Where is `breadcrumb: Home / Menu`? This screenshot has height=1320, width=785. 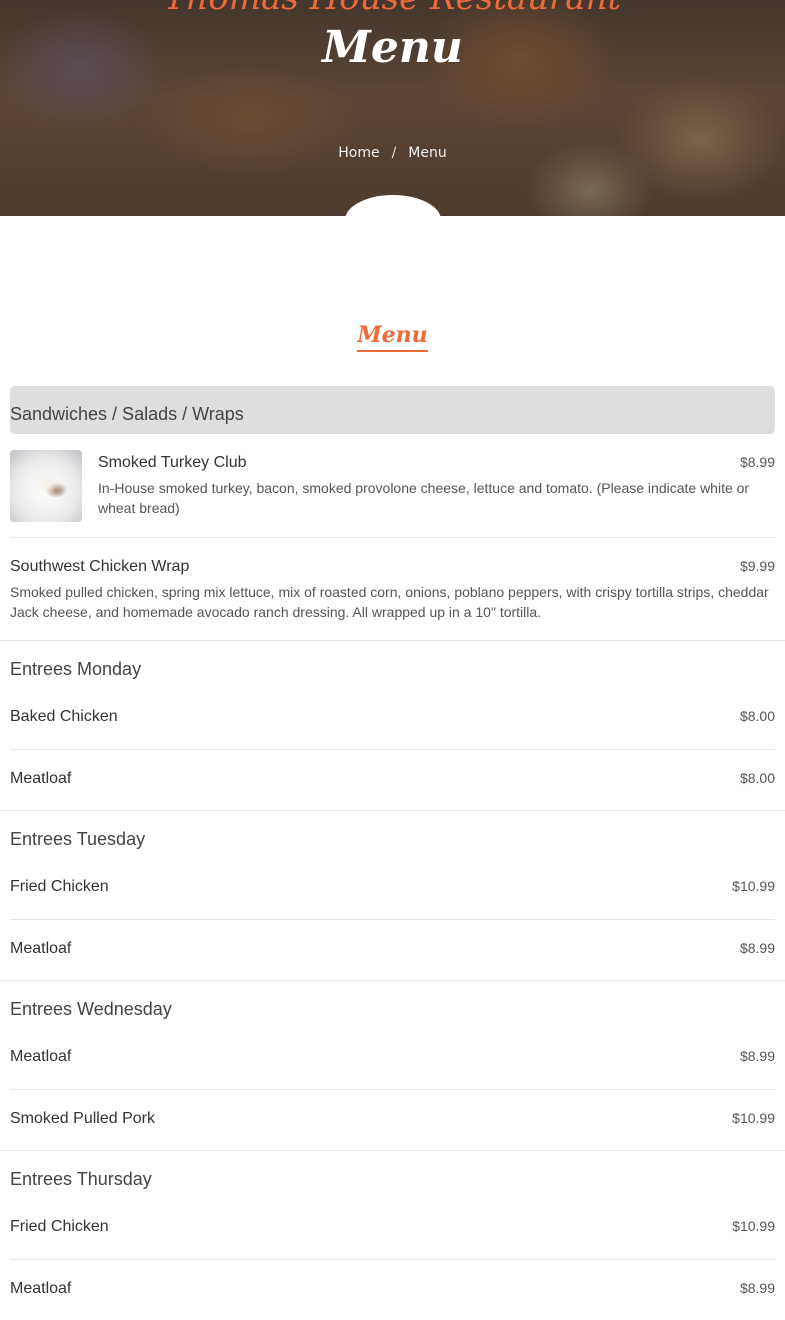
breadcrumb: Home / Menu is located at coordinates (392, 153).